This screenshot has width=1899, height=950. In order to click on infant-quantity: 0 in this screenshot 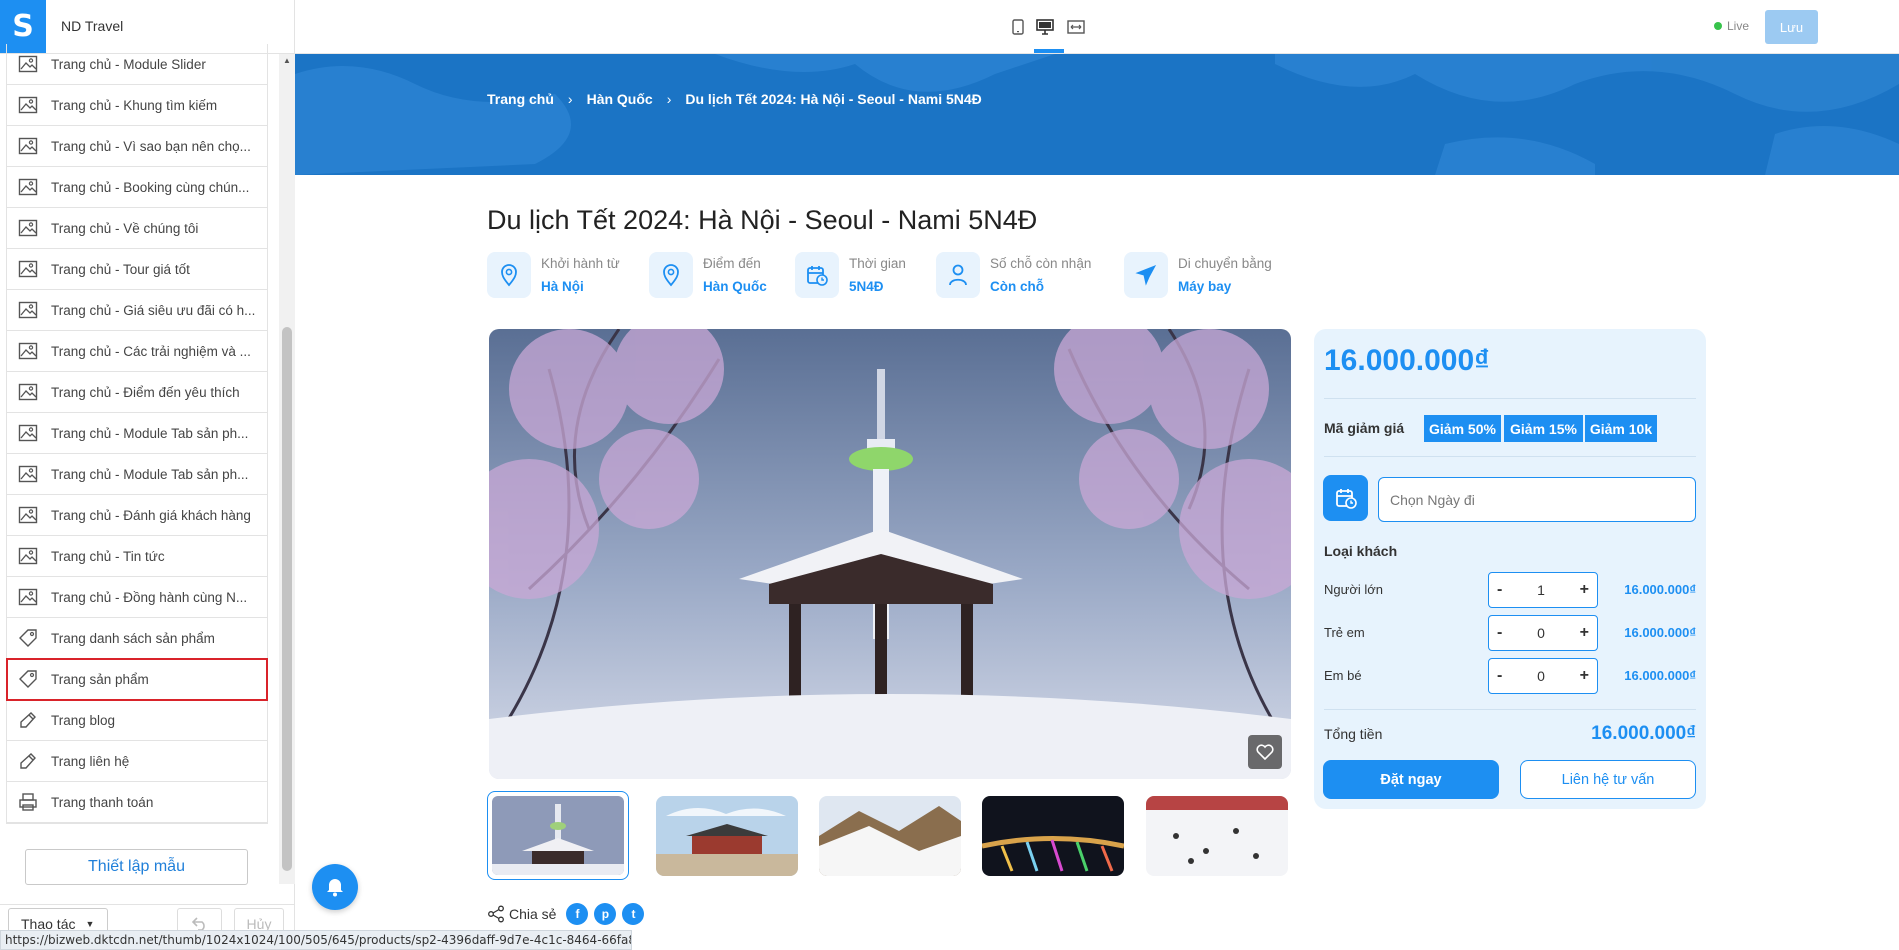, I will do `click(1541, 676)`.